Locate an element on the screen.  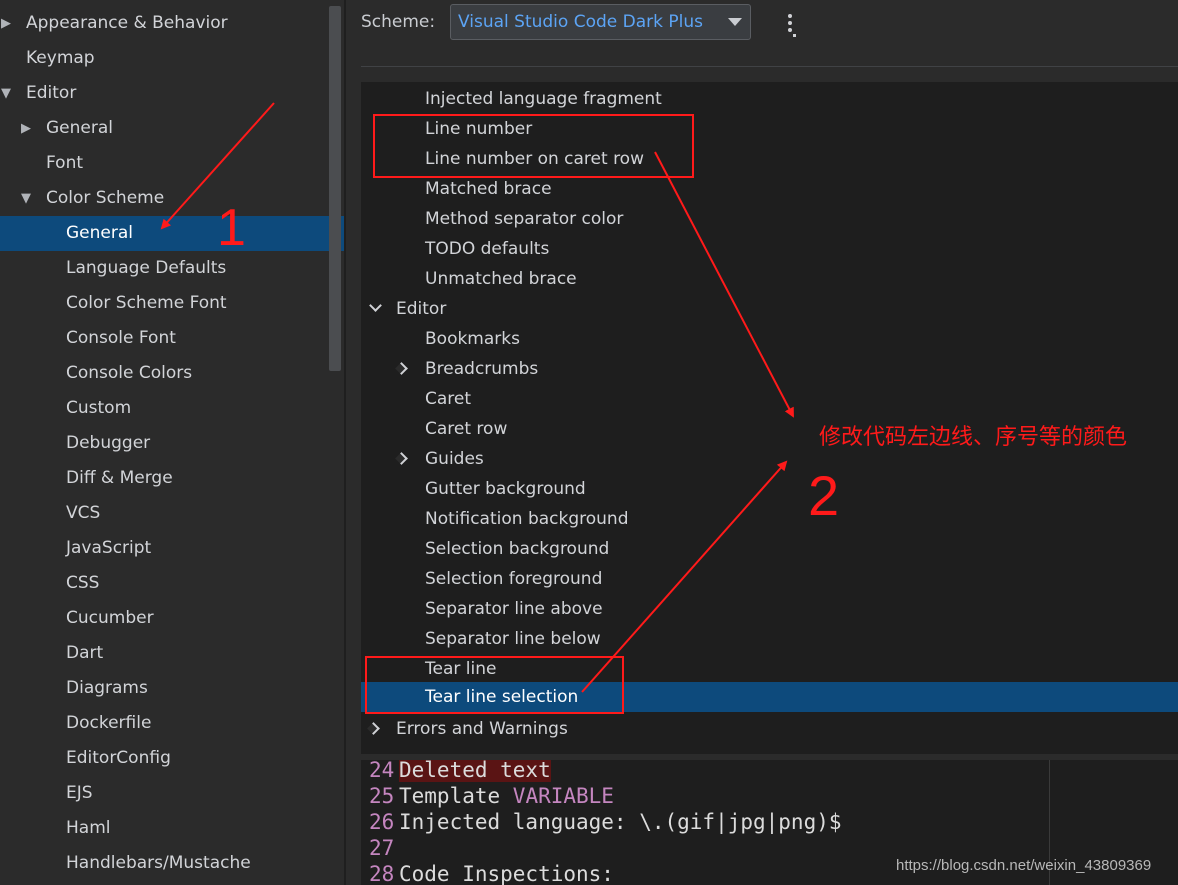
sidebar-item-css: CSS is located at coordinates (172, 583).